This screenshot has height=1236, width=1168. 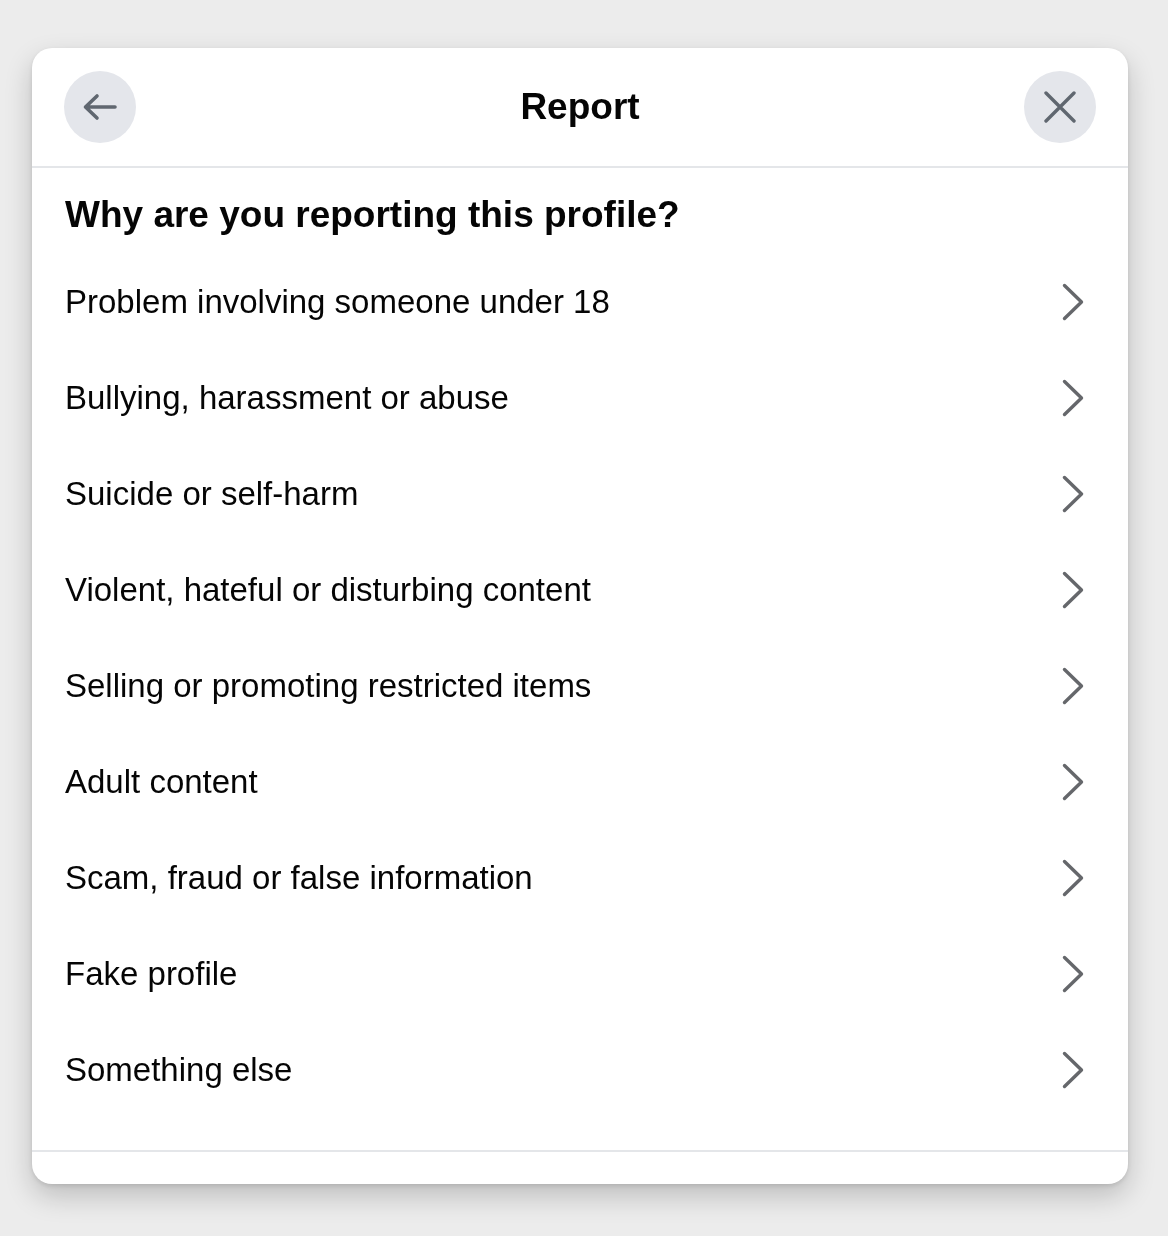 I want to click on report-option: Fake profile, so click(x=580, y=974).